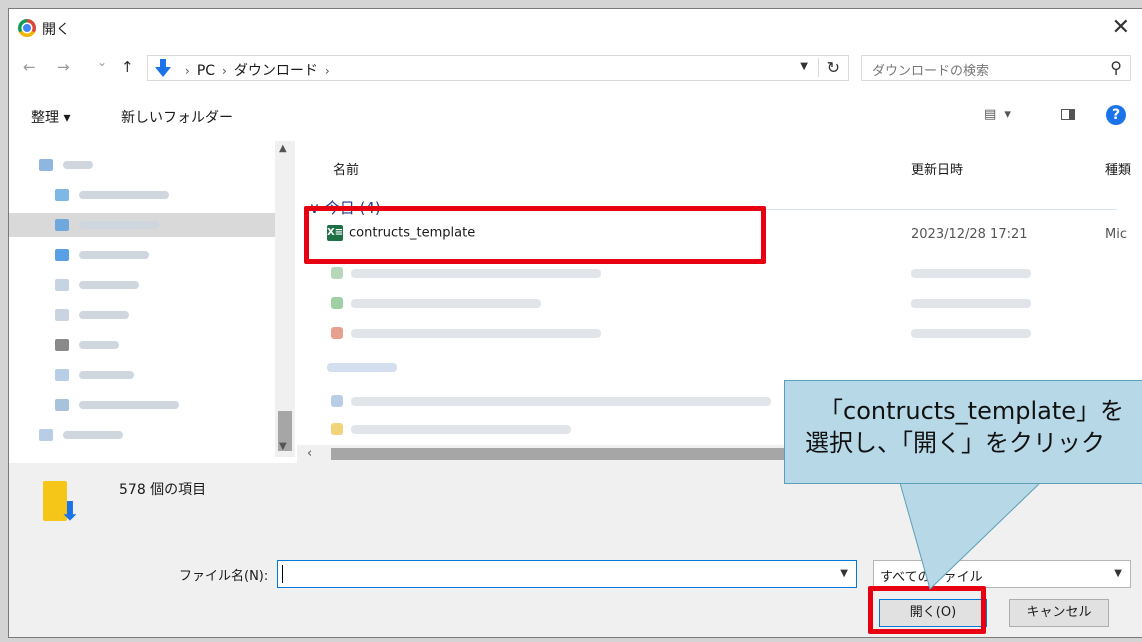 This screenshot has width=1142, height=642. I want to click on scroll-down-icon: ▼, so click(283, 446).